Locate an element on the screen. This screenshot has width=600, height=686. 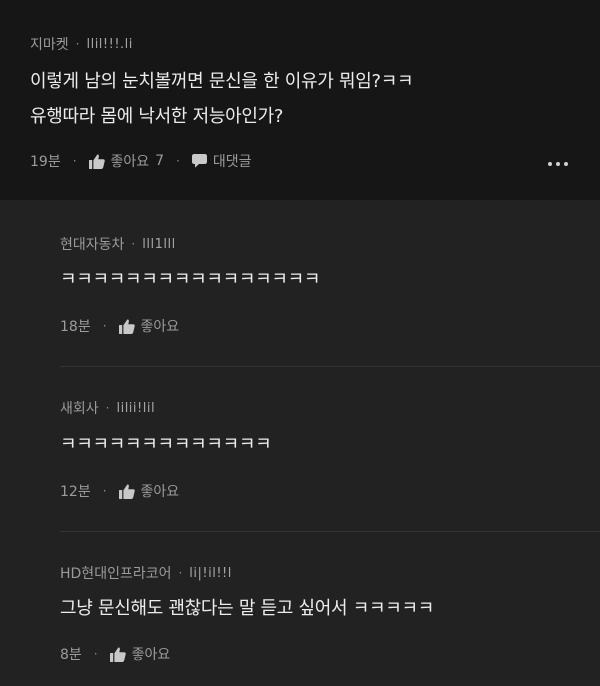
comment-body-line-1: 이렇게 남의 눈치볼꺼면 문신을 한 이유가 뭐임?ㅋㅋ is located at coordinates (222, 81).